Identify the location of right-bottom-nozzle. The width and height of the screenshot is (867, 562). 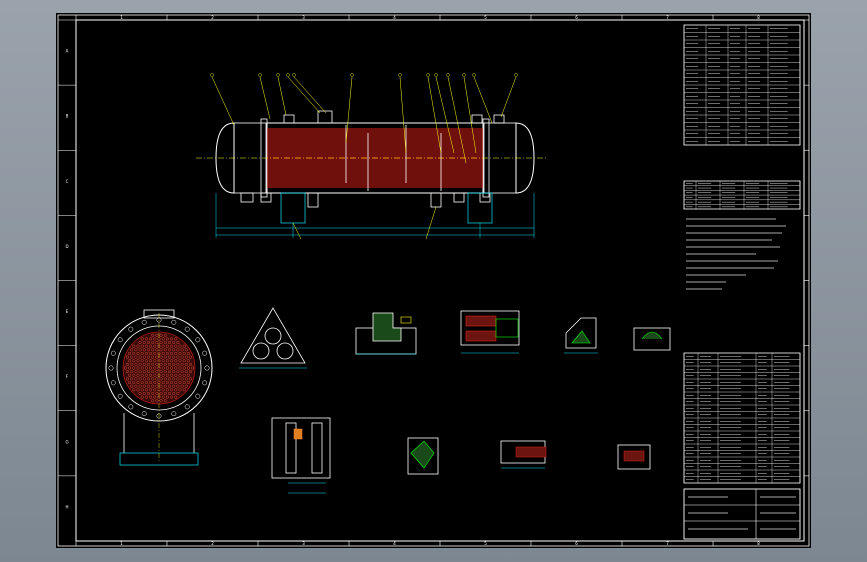
(485, 197).